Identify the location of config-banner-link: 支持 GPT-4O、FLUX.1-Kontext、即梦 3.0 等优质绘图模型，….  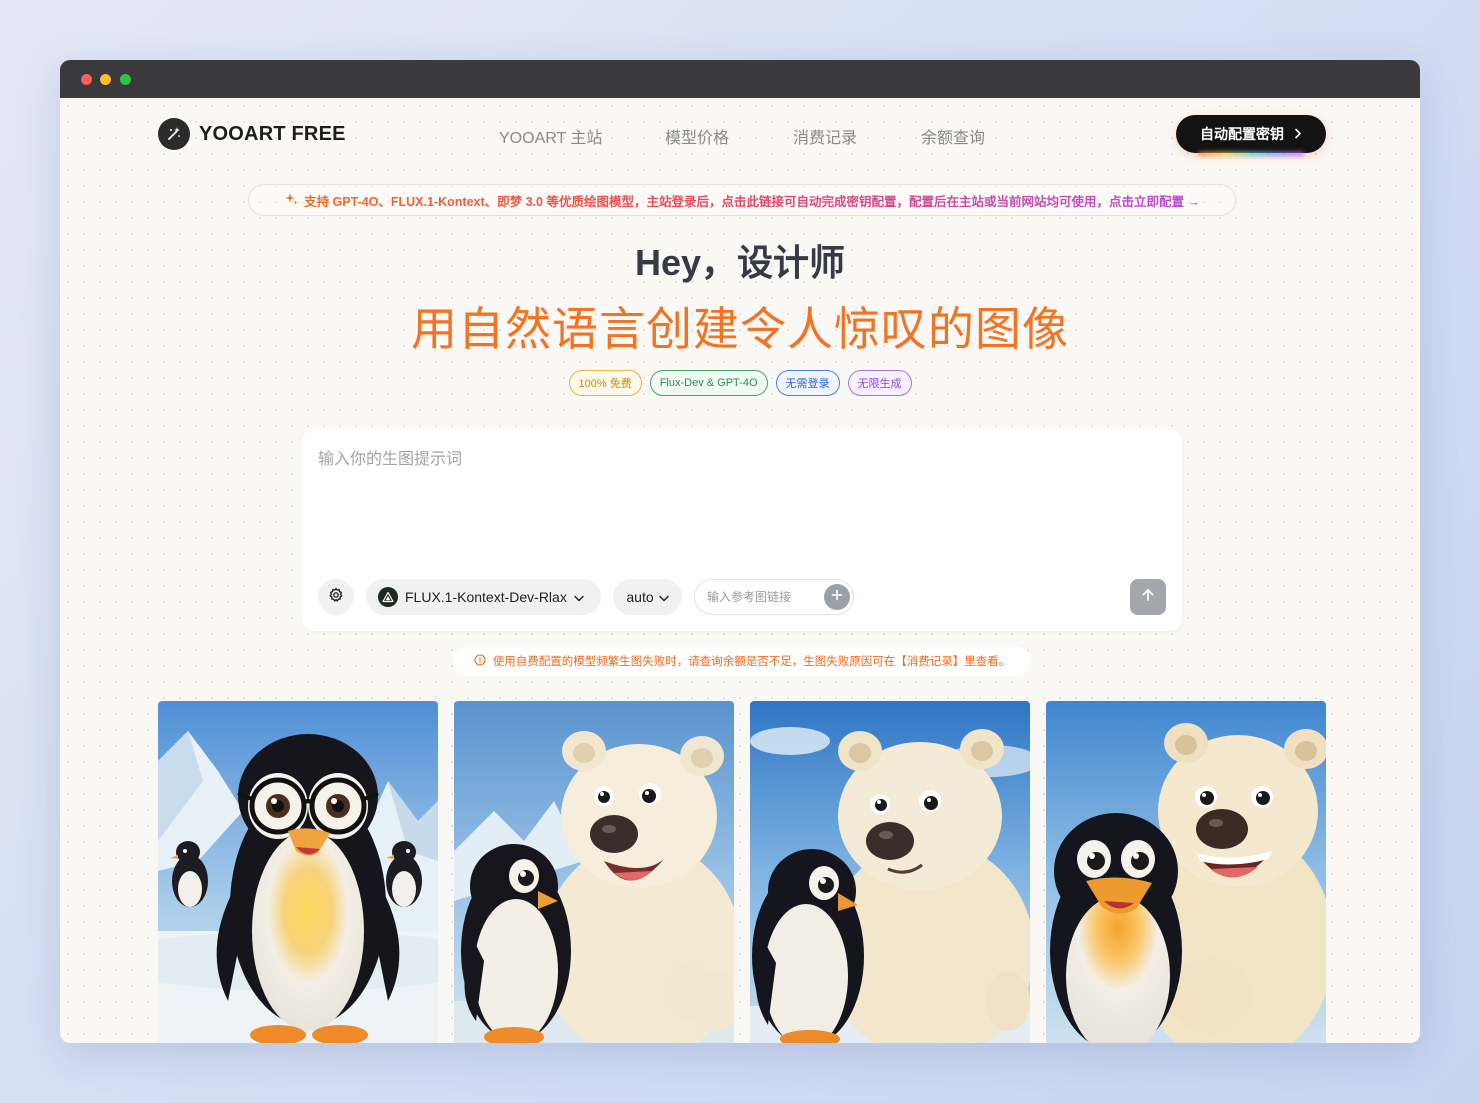
(742, 200).